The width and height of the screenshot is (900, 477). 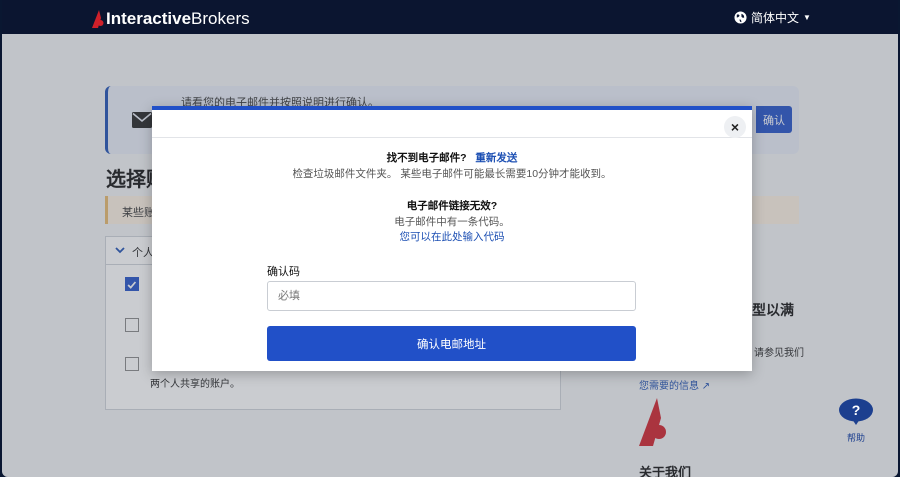 What do you see at coordinates (807, 17) in the screenshot?
I see `caret-down-icon: ▼` at bounding box center [807, 17].